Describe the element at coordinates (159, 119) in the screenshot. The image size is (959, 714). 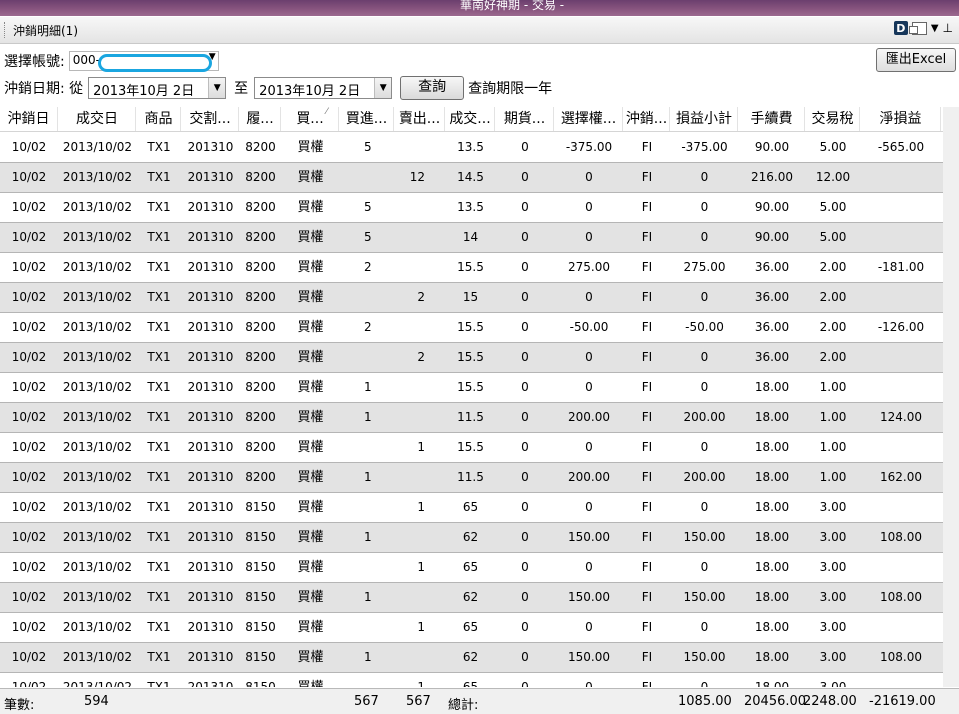
I see `column-header: 商品` at that location.